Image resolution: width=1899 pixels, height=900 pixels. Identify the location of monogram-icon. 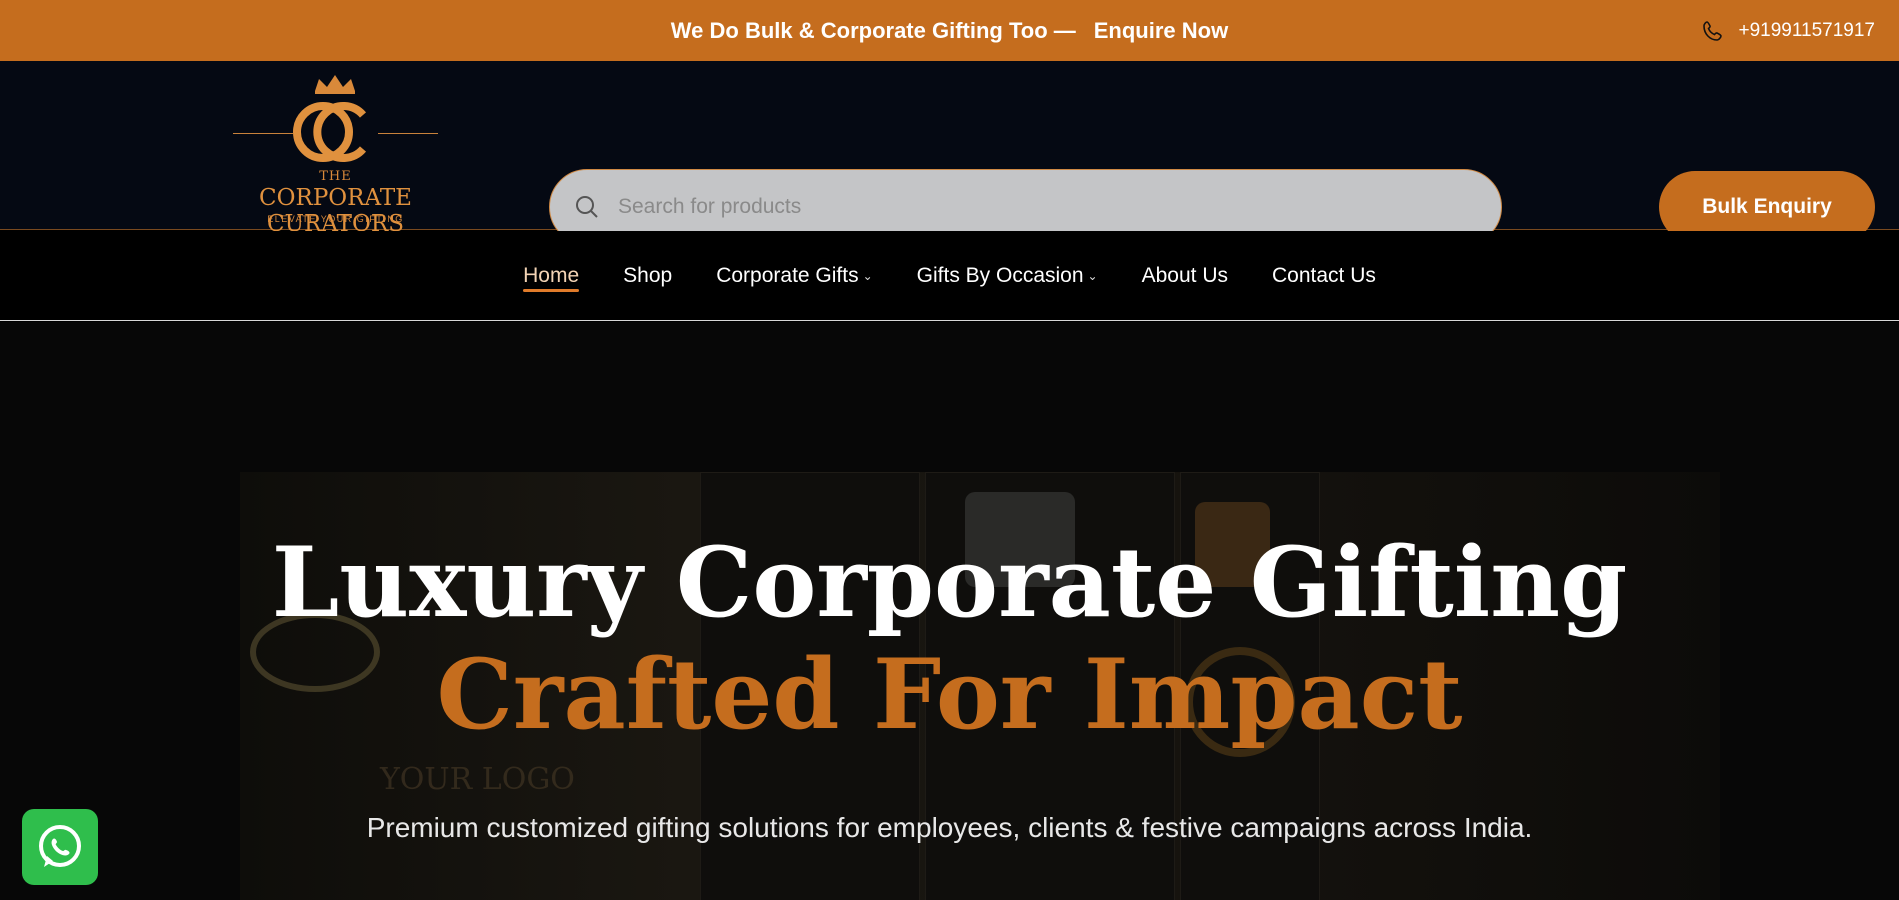
(330, 132).